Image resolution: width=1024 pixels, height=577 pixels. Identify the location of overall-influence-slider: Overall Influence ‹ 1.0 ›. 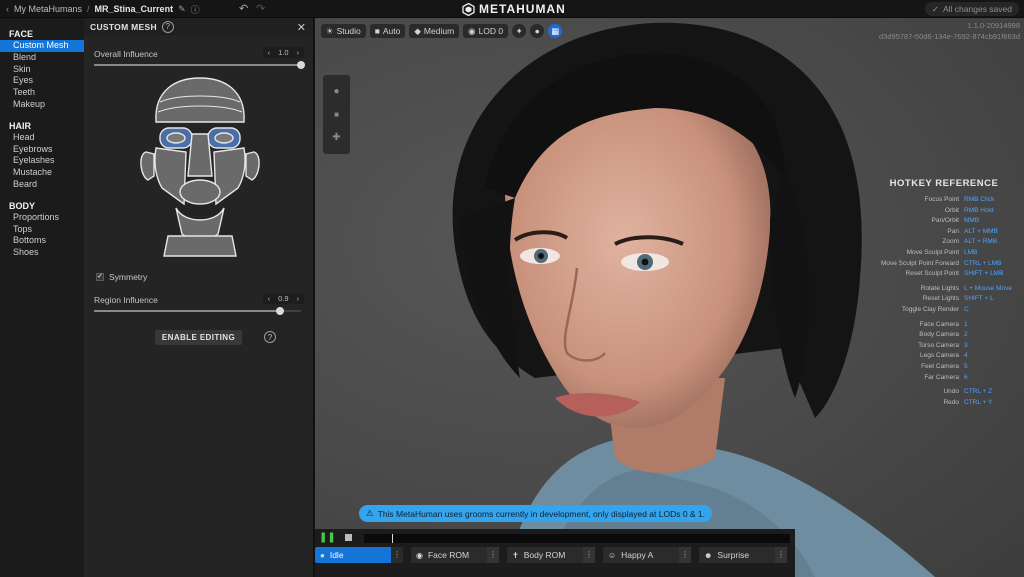
(199, 58).